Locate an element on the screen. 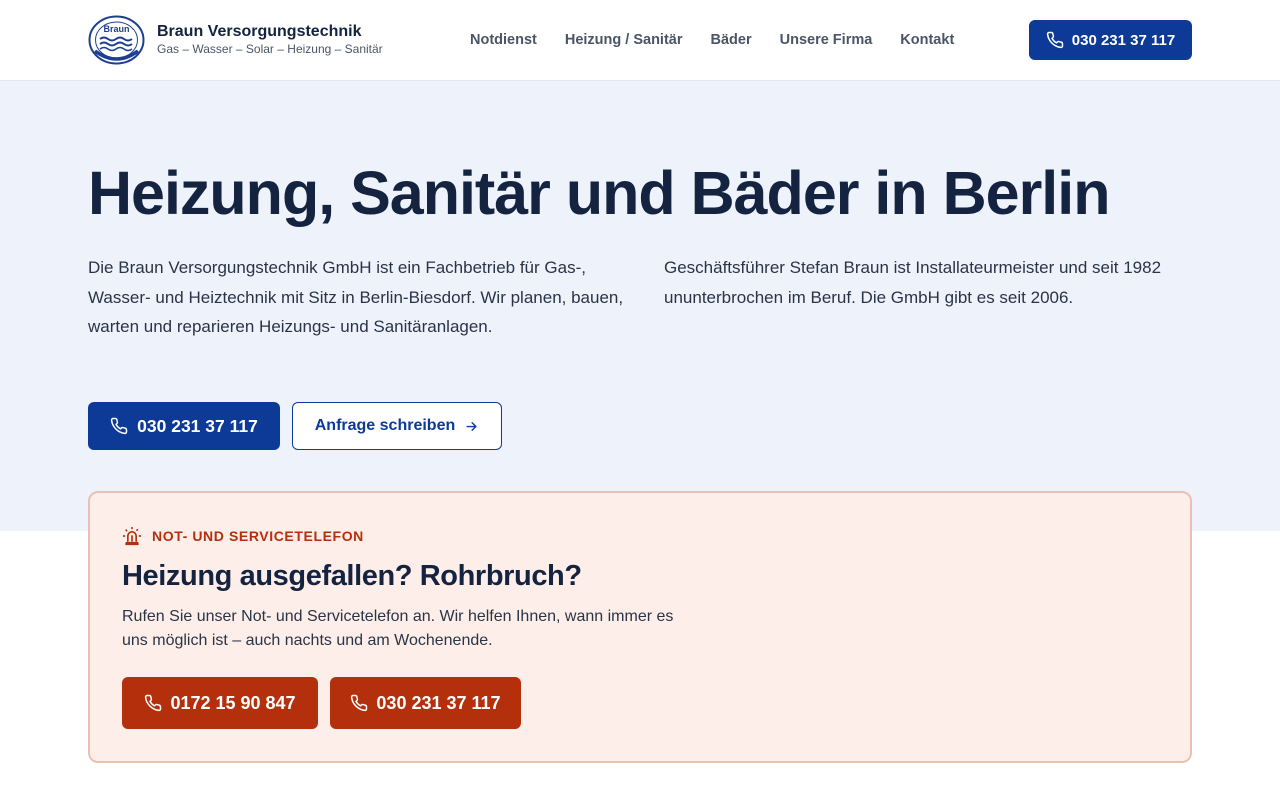 Image resolution: width=1280 pixels, height=800 pixels. hero-call-label: 030 231 37 117 is located at coordinates (197, 425).